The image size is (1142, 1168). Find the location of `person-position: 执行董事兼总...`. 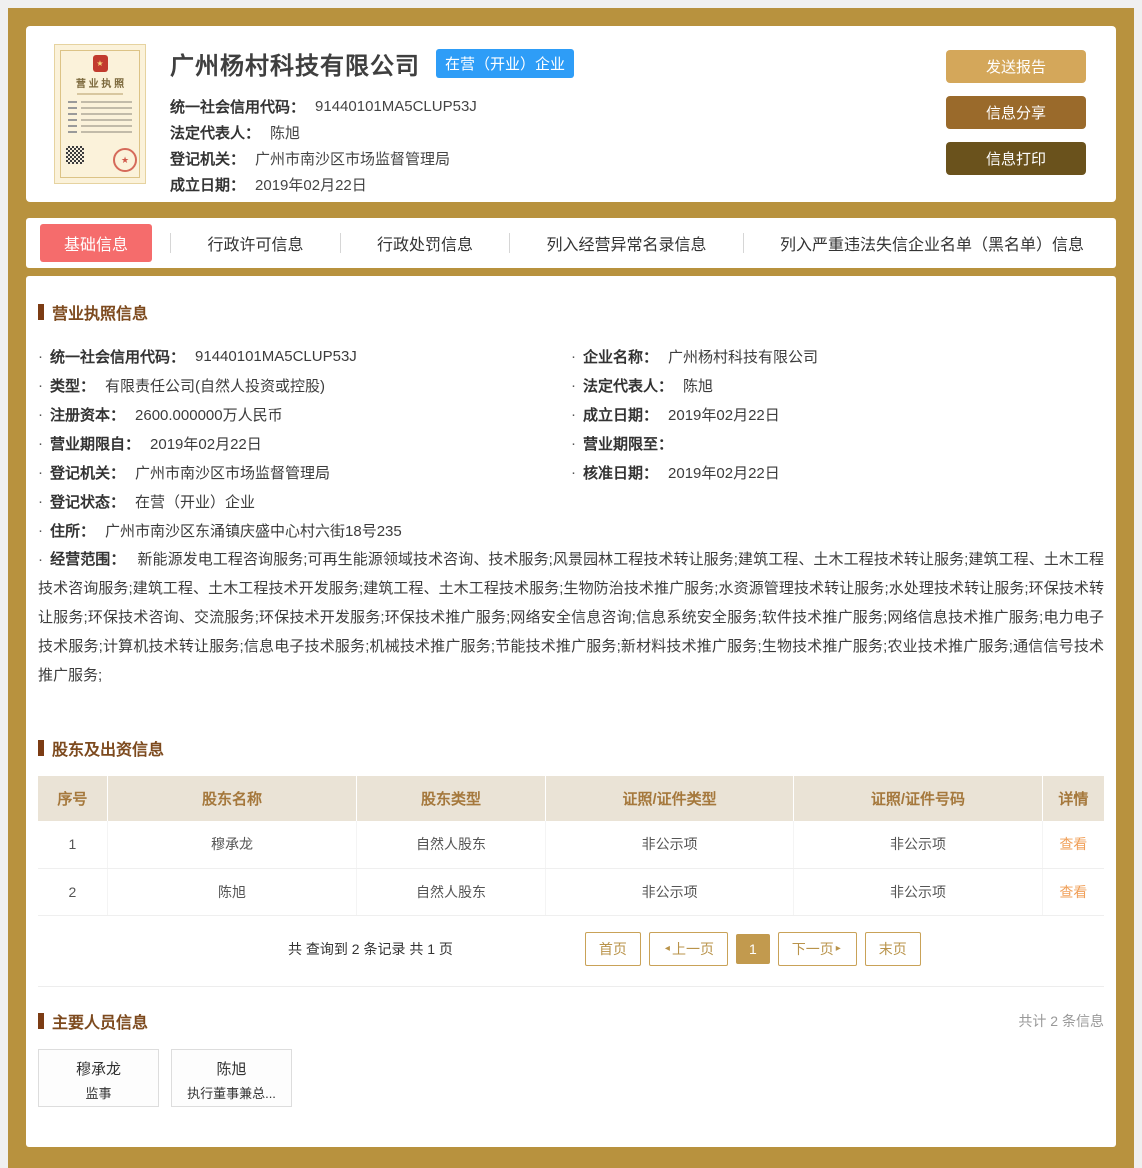

person-position: 执行董事兼总... is located at coordinates (231, 1093).